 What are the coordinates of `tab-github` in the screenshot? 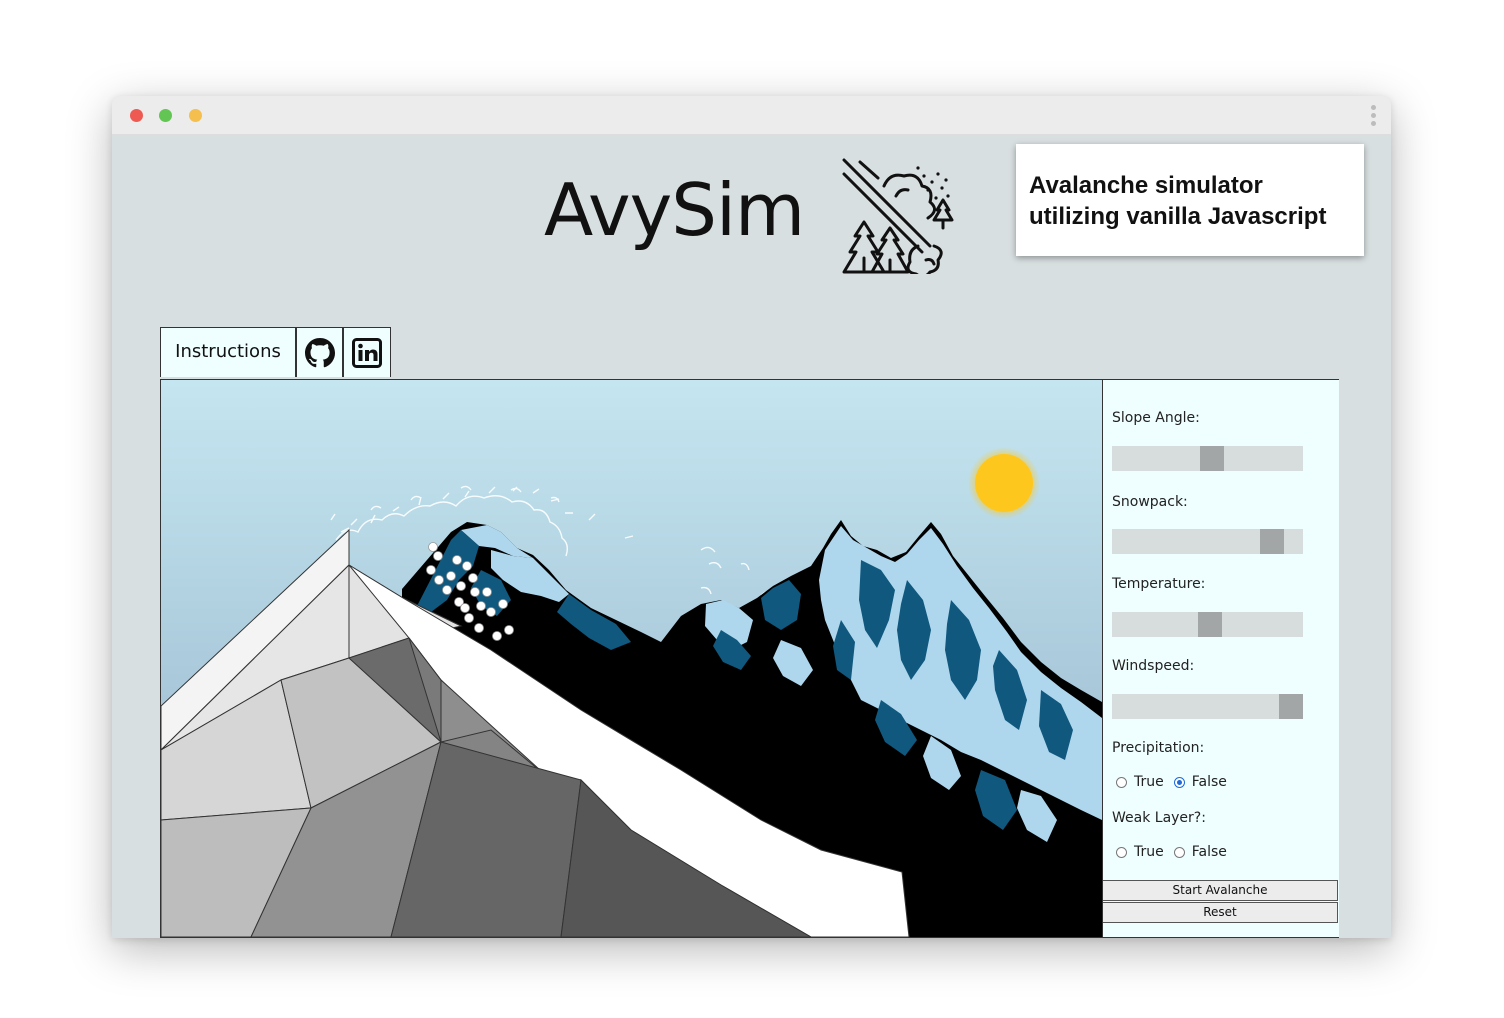 It's located at (319, 352).